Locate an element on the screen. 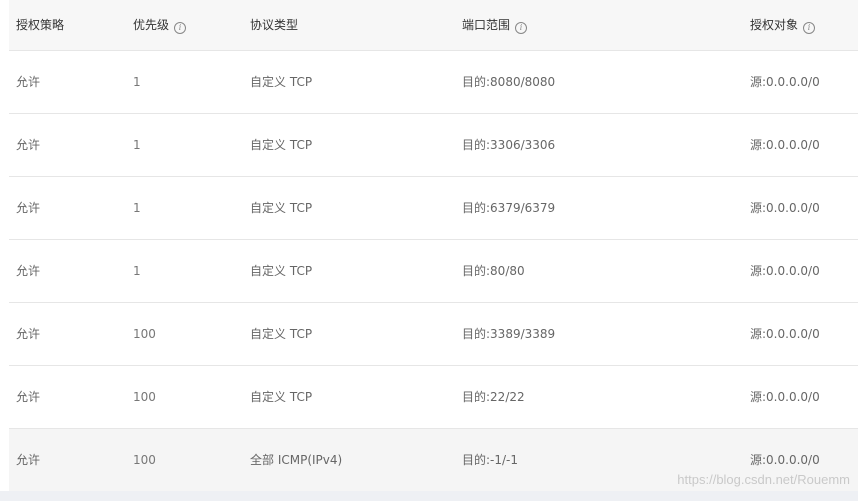 The width and height of the screenshot is (858, 501). column-header-label: 授权对象 is located at coordinates (774, 24).